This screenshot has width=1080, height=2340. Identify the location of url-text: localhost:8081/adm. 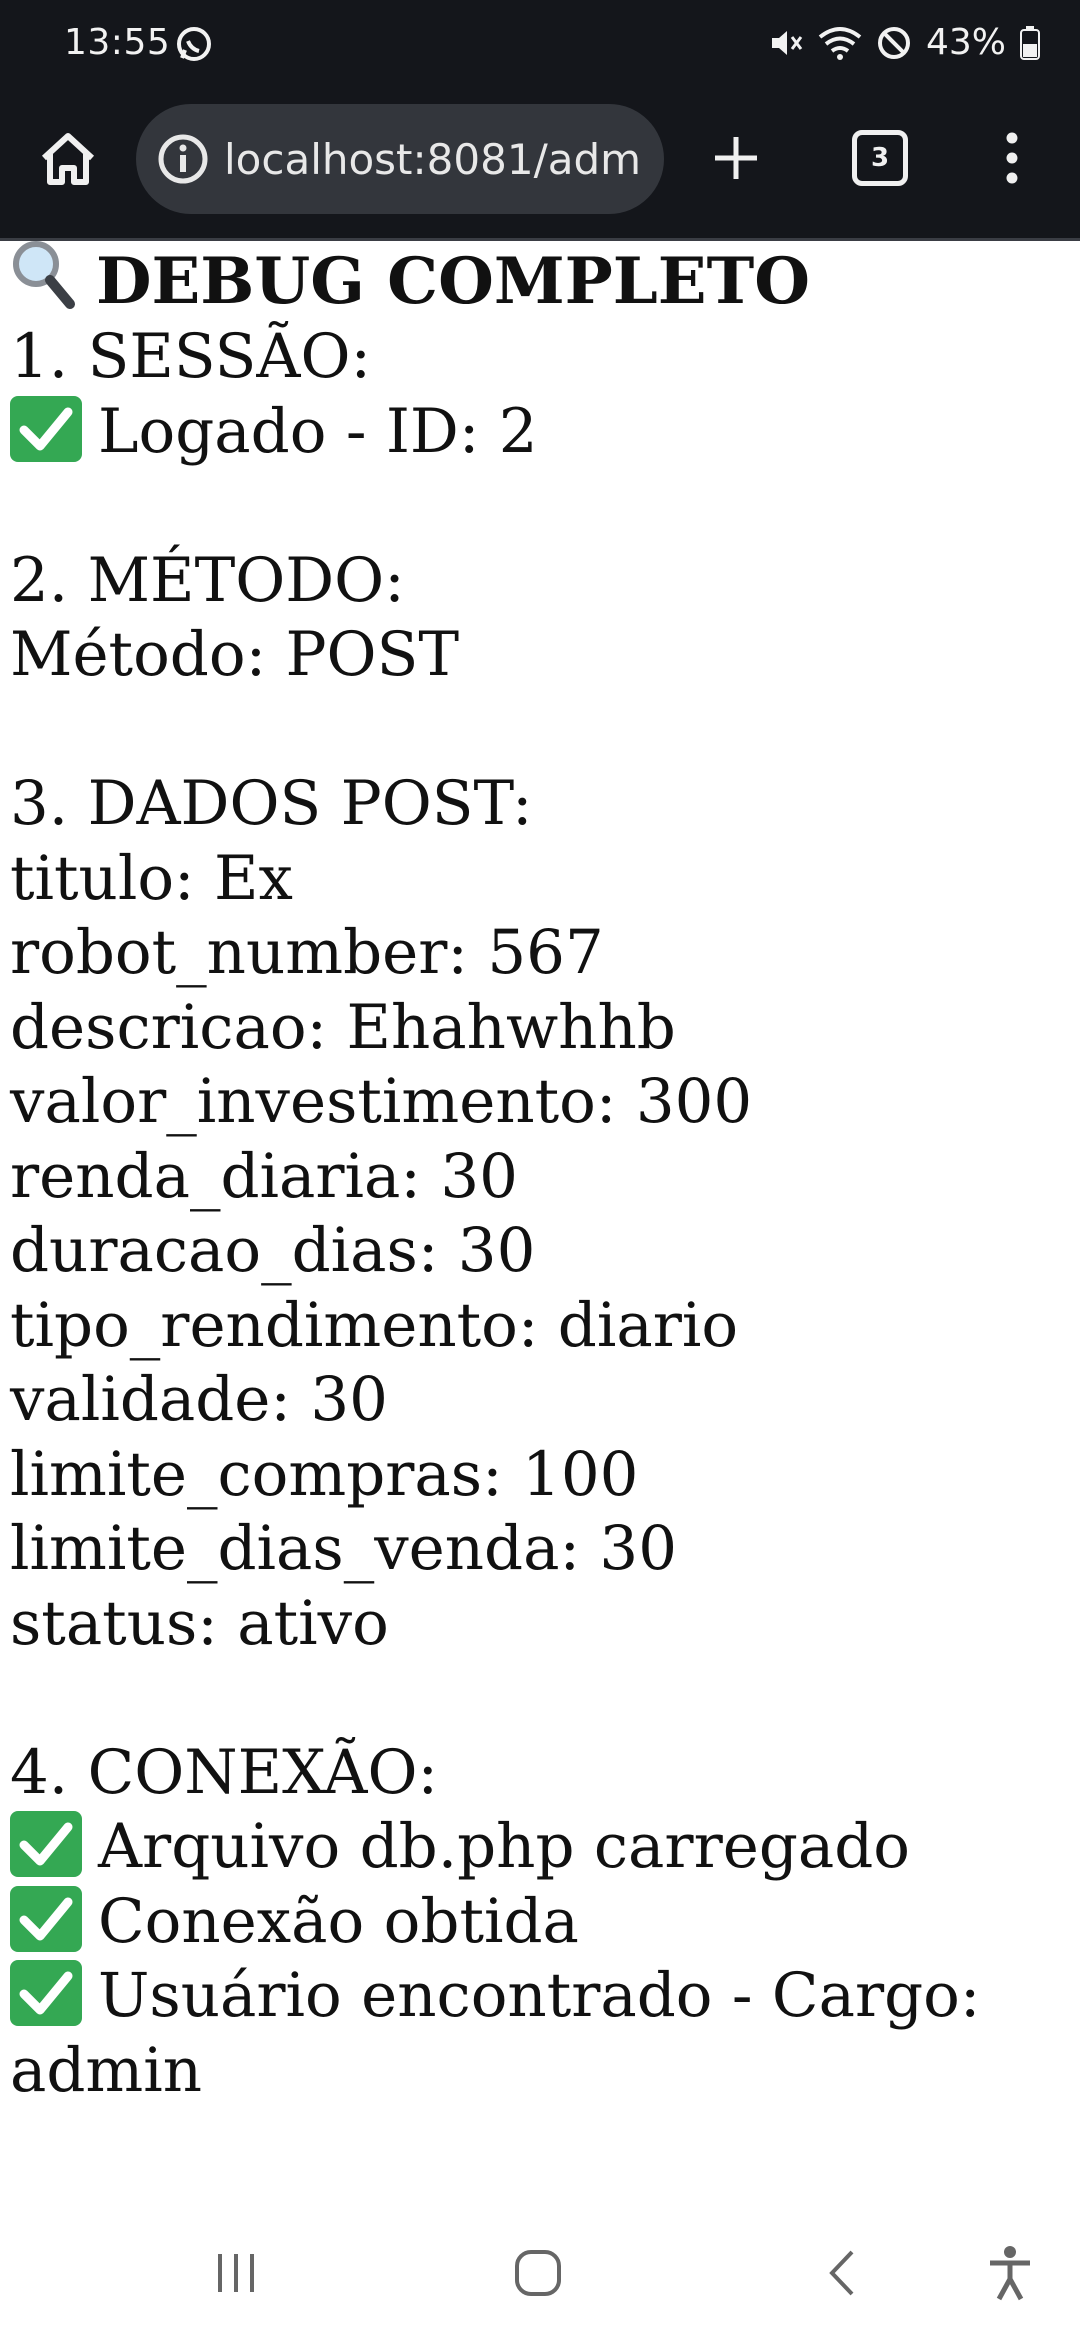
(440, 159).